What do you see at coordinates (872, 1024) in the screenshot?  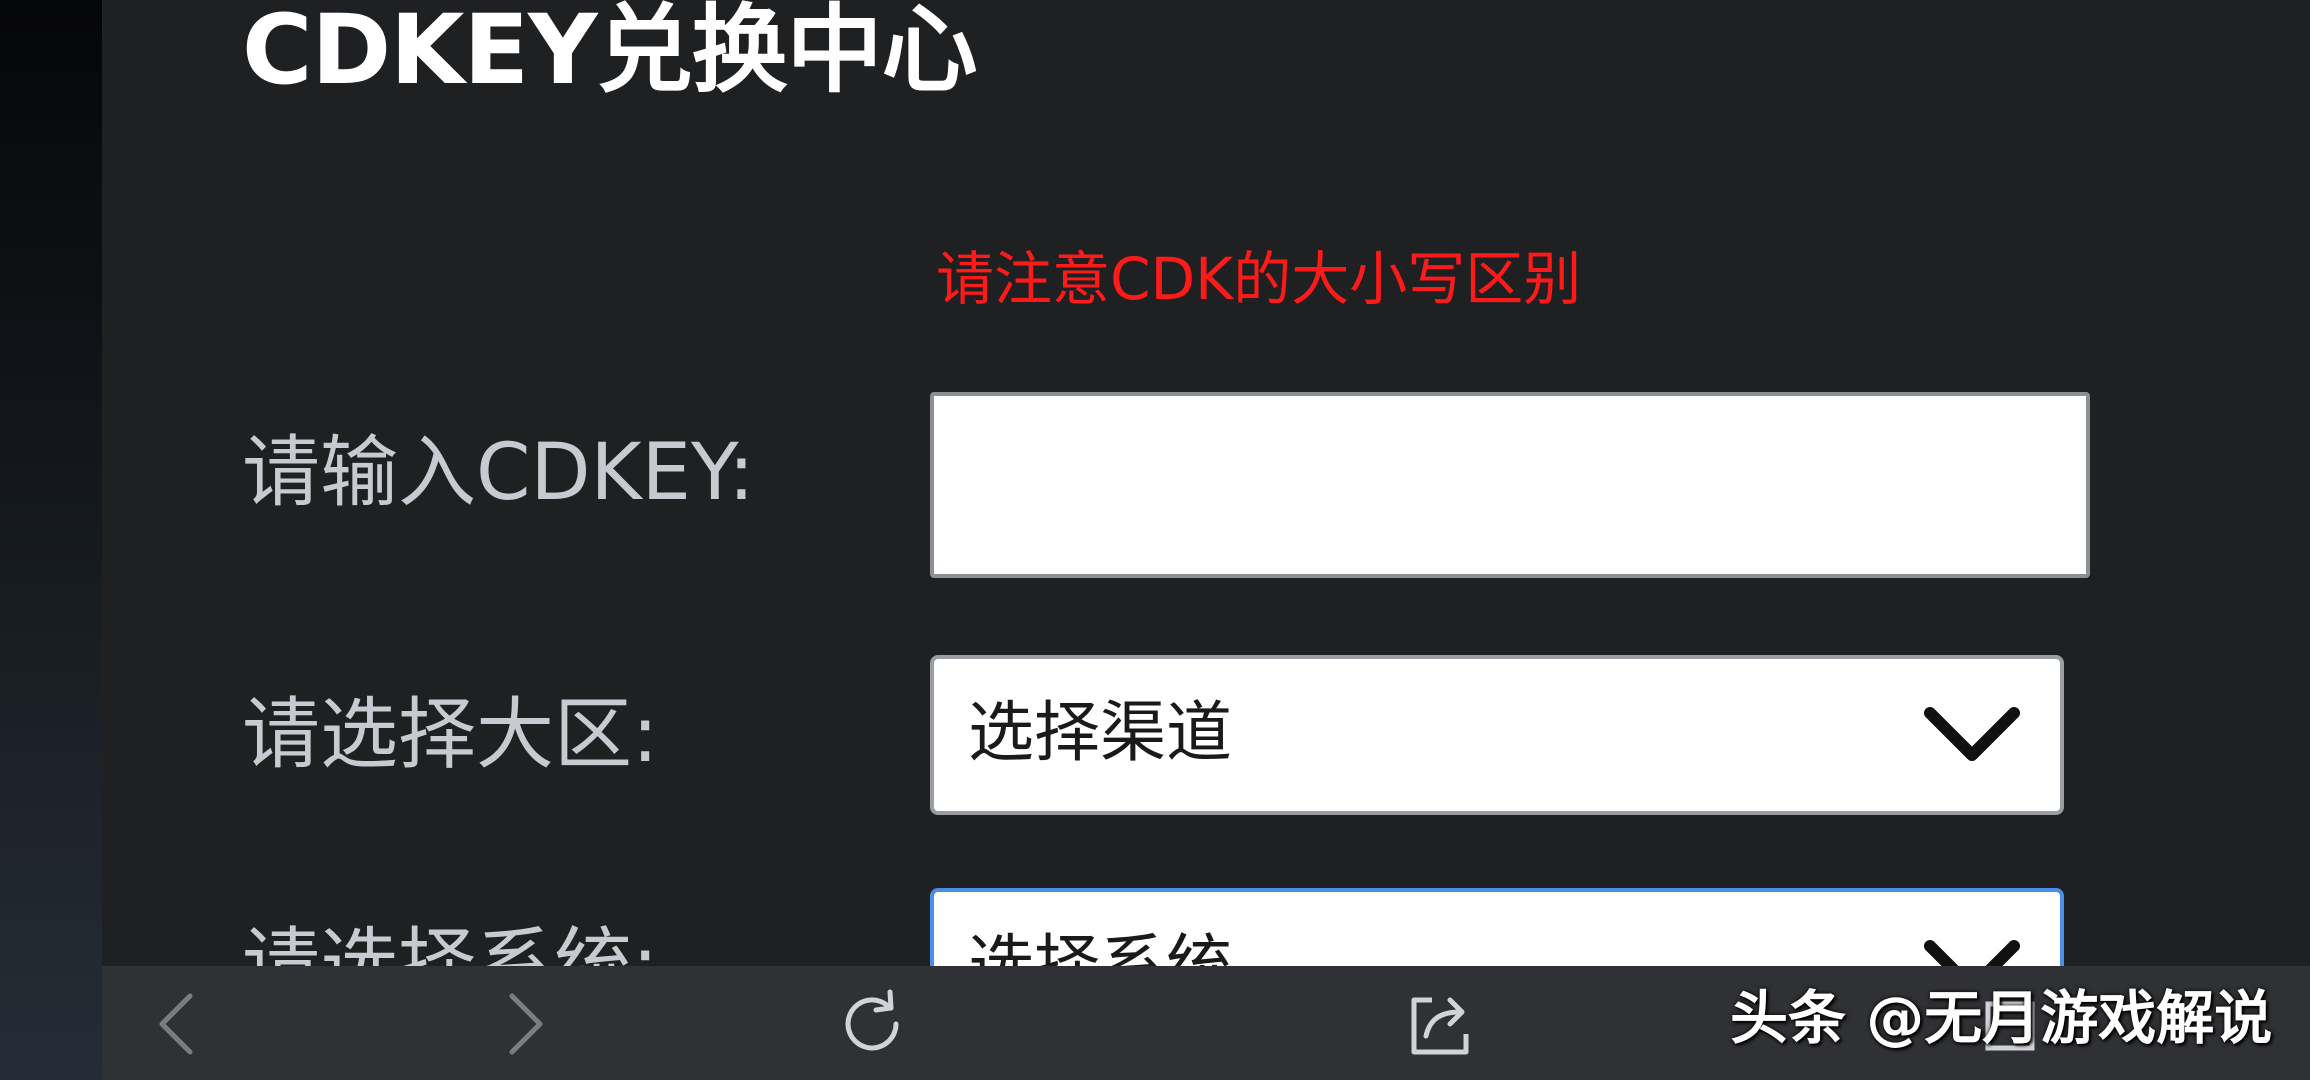 I see `refresh-icon` at bounding box center [872, 1024].